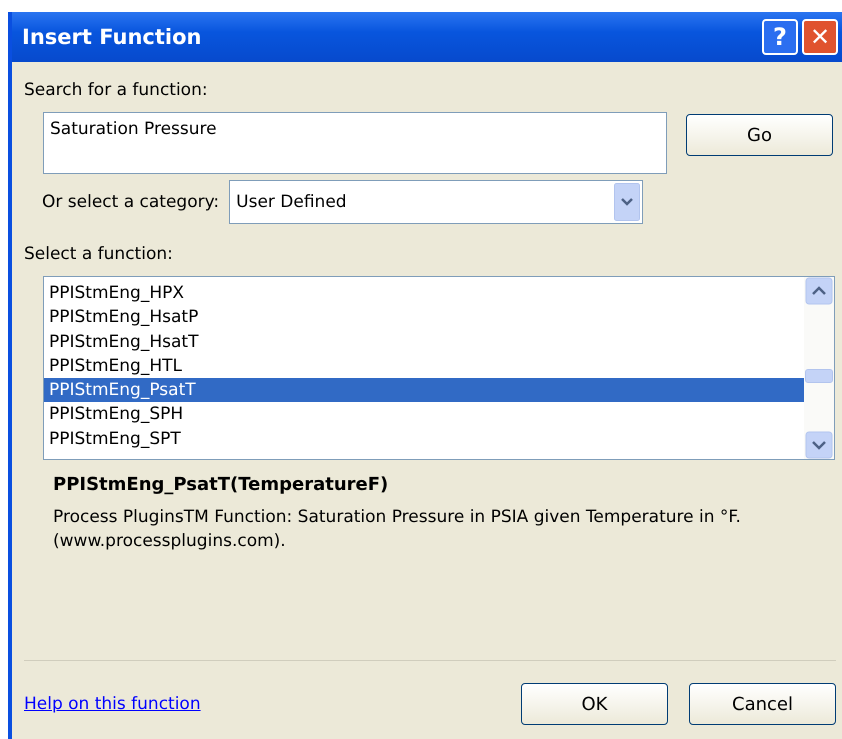 This screenshot has height=739, width=842. I want to click on function-list-item: PPIStmEng_SPH, so click(424, 414).